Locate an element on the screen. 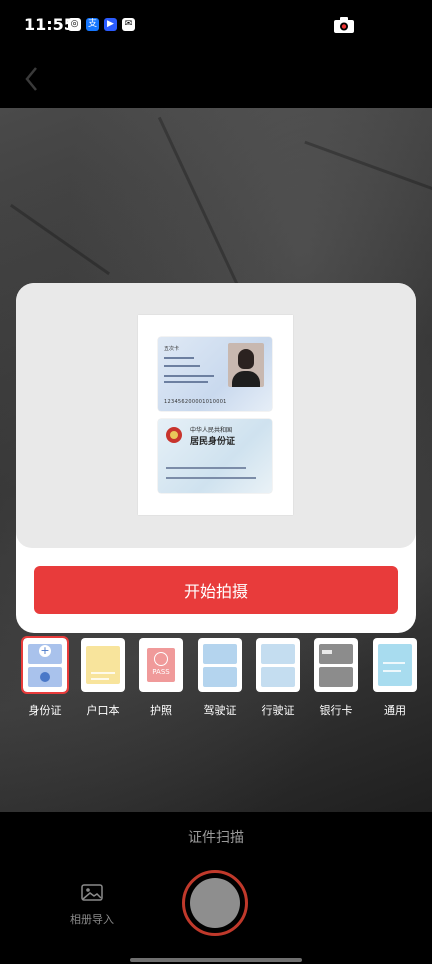  status-notification-icons: ◎ 支 ▶ ✉ is located at coordinates (101, 24).